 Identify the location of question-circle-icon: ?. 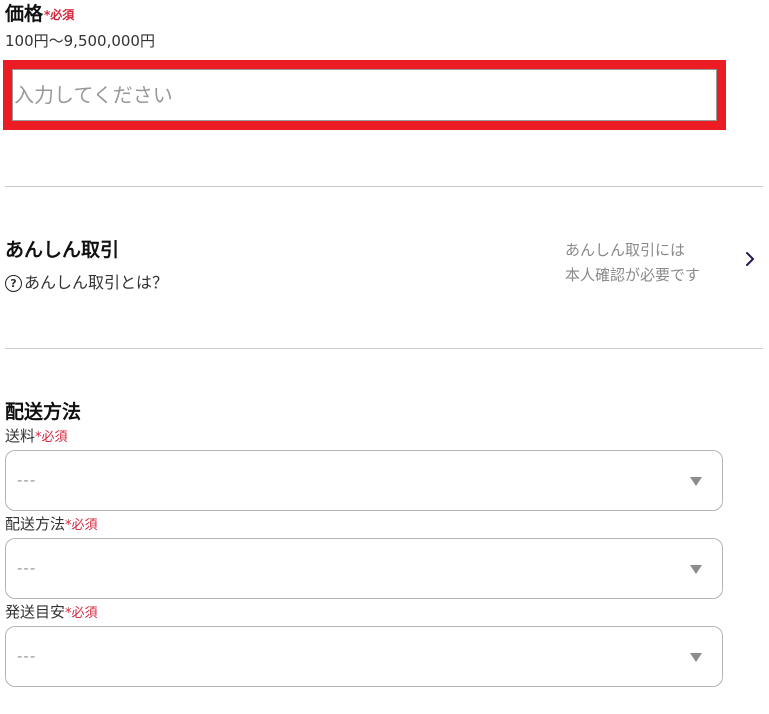
(13, 283).